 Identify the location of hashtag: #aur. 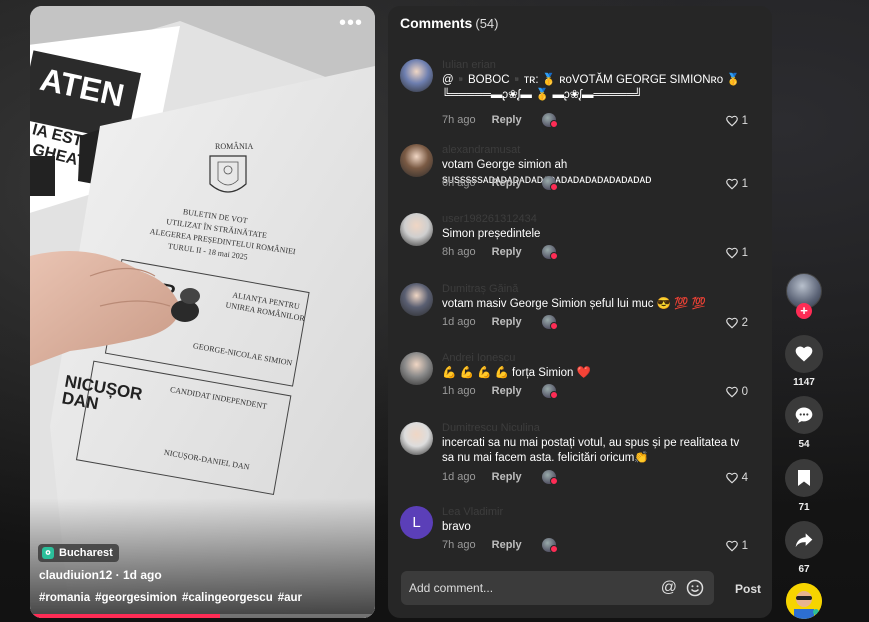
(290, 598).